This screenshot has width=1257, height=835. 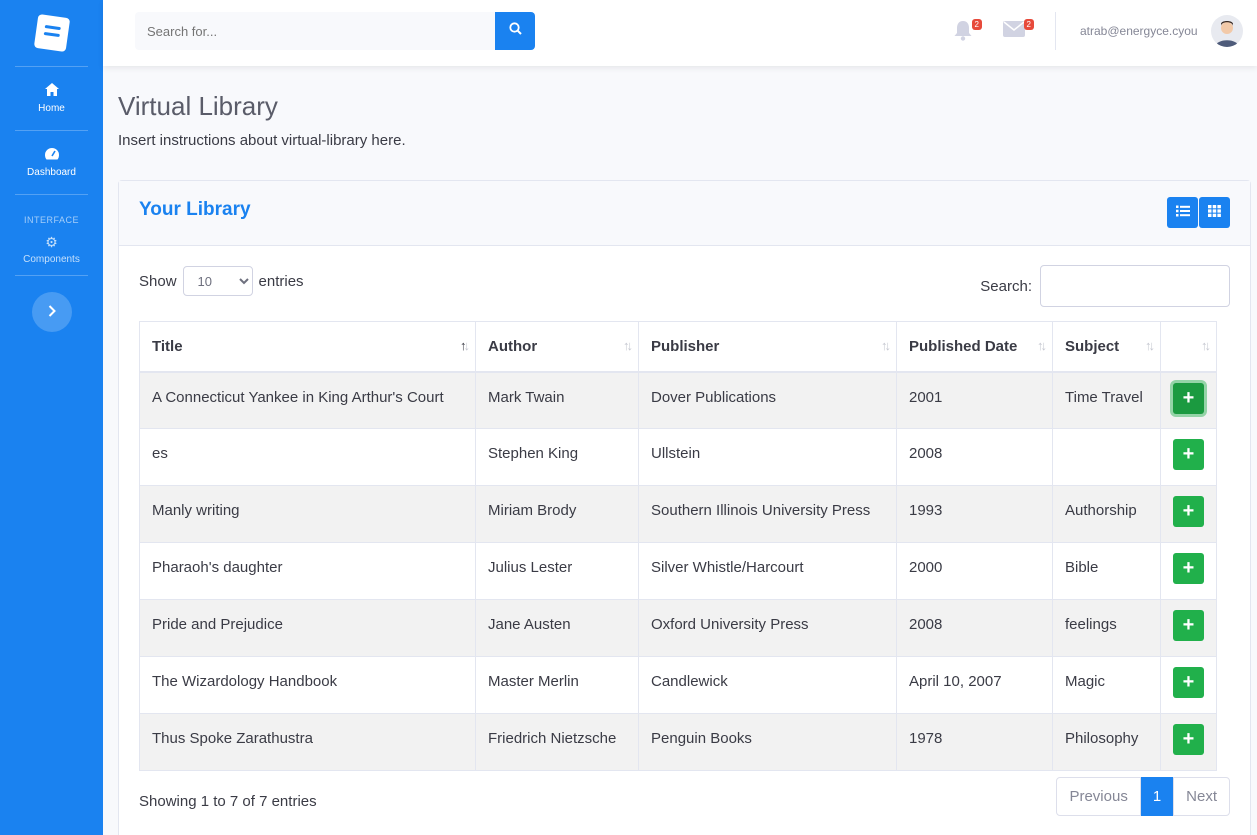 I want to click on column-header-actions: ↑↓, so click(x=1188, y=347).